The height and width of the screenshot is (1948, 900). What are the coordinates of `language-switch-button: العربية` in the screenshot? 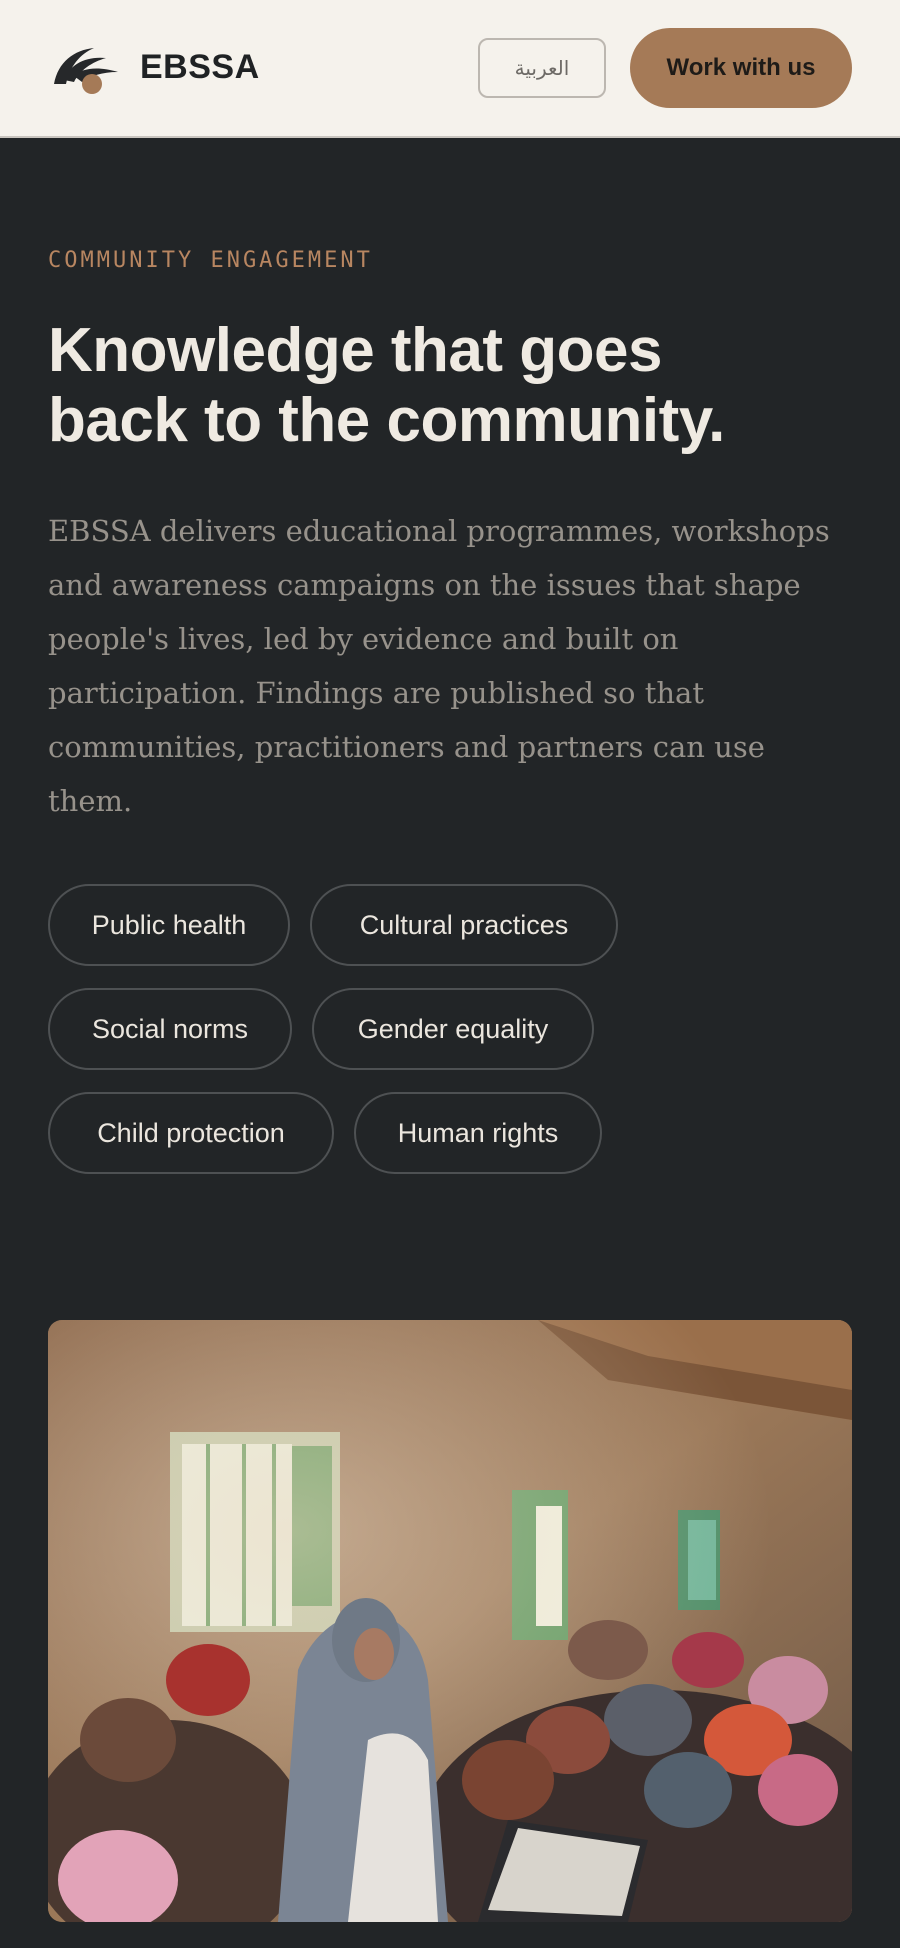 It's located at (542, 68).